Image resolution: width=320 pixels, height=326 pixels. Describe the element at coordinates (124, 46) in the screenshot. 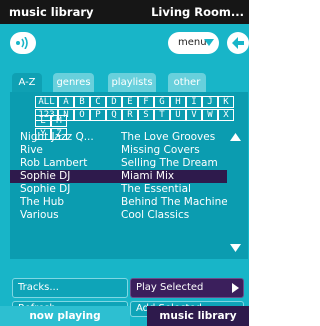

I see `toolbar: menu` at that location.